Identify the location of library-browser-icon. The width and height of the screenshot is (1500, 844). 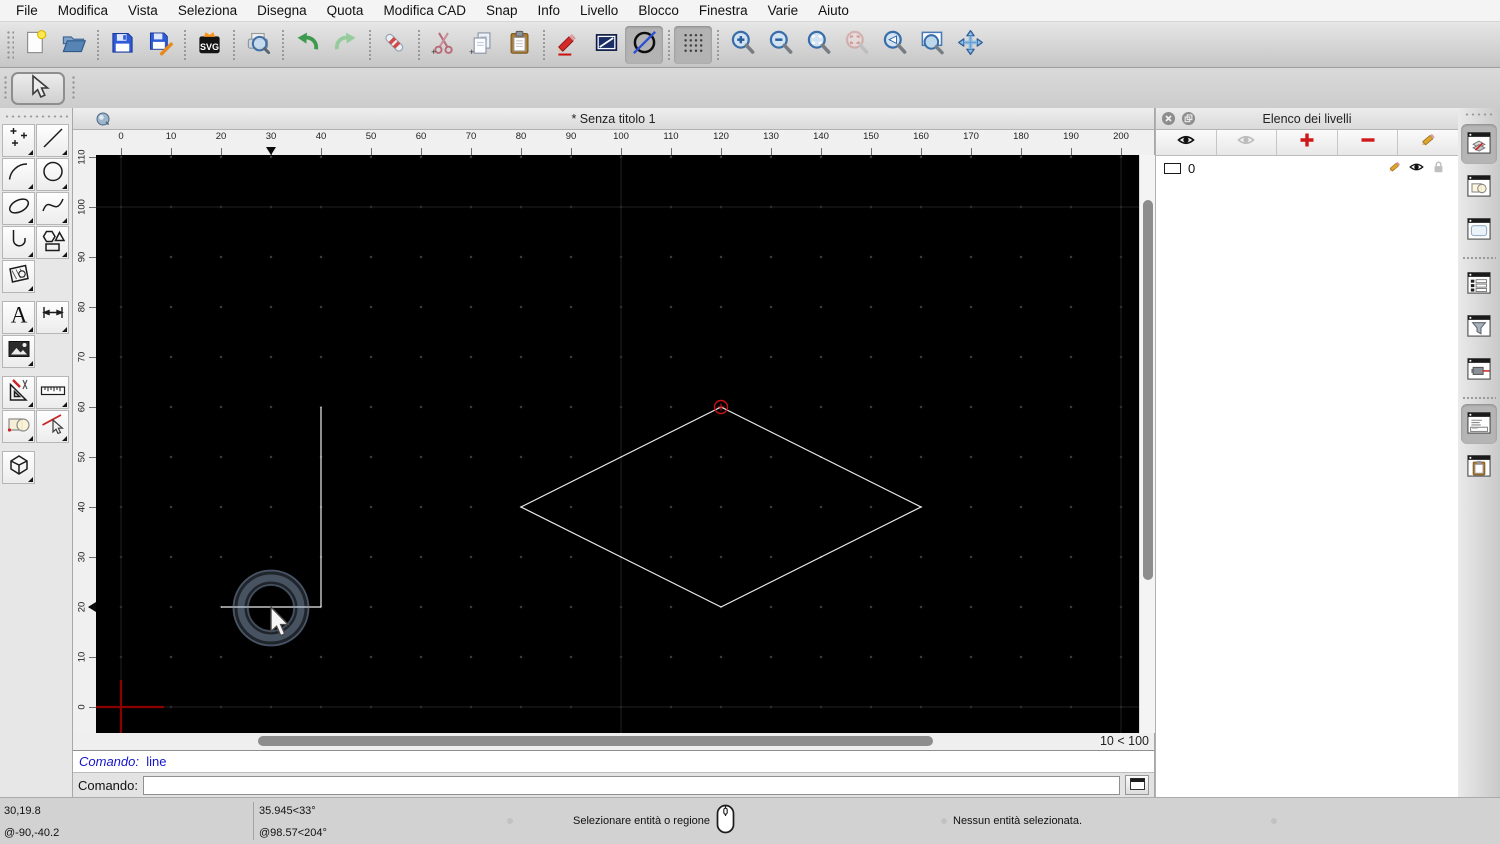
(1479, 230).